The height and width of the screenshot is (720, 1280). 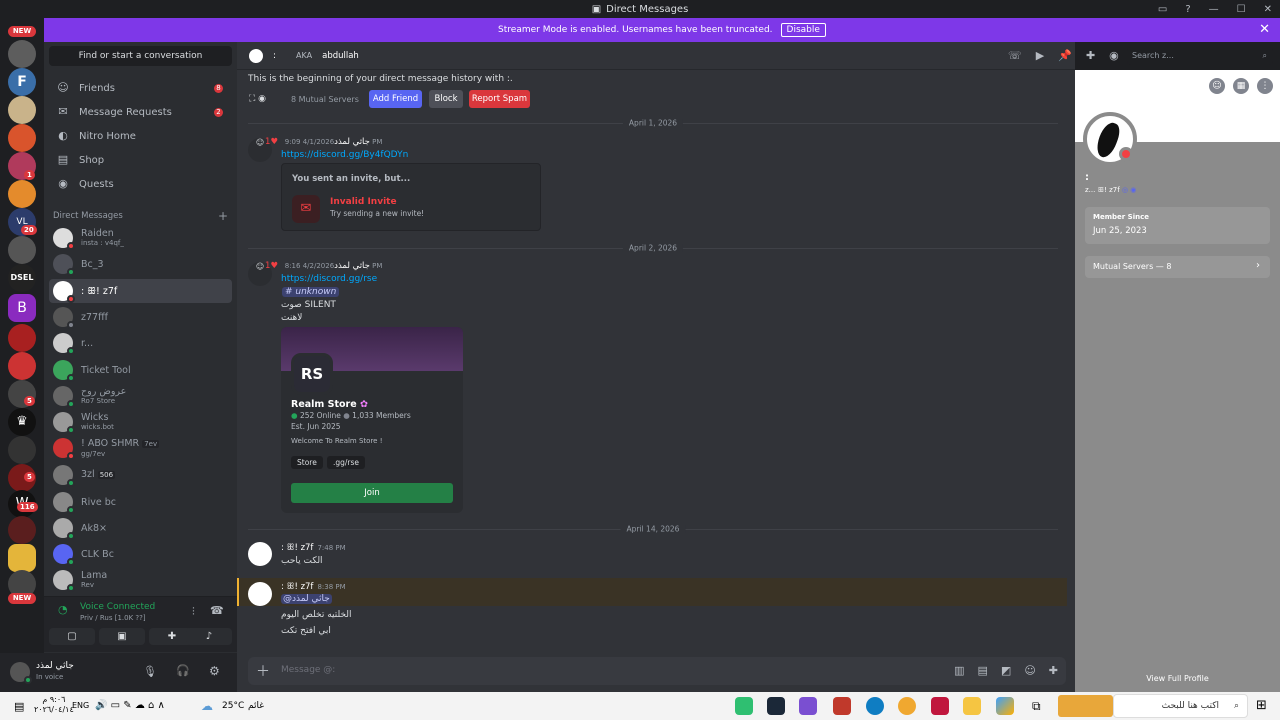 I want to click on soundboard-button: ♪, so click(x=209, y=636).